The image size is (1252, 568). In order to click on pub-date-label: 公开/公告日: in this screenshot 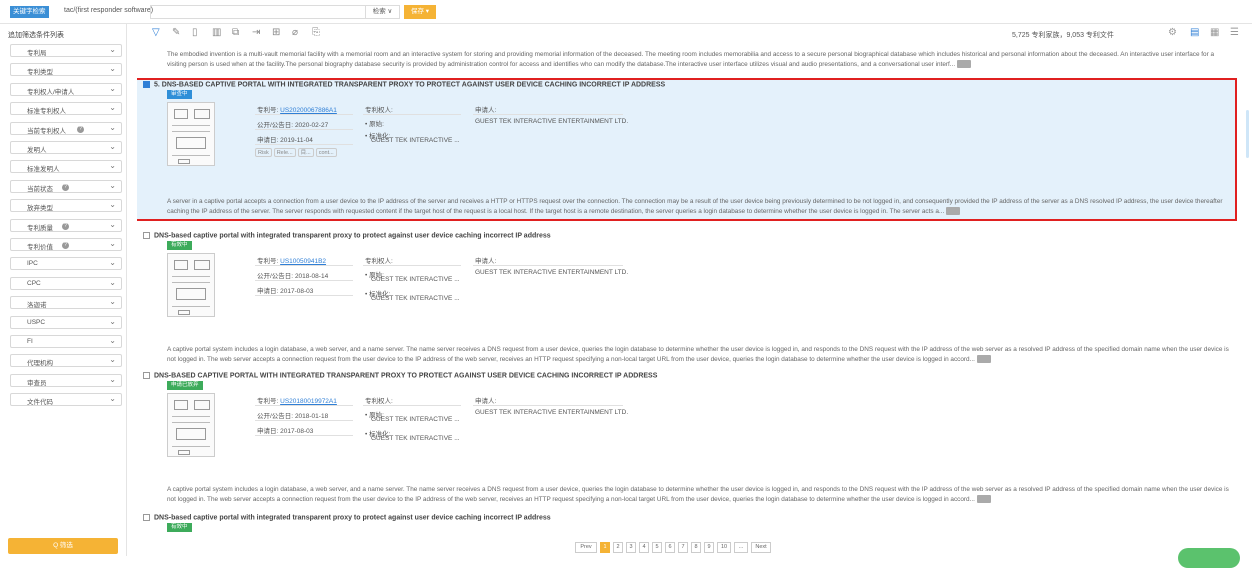, I will do `click(275, 416)`.